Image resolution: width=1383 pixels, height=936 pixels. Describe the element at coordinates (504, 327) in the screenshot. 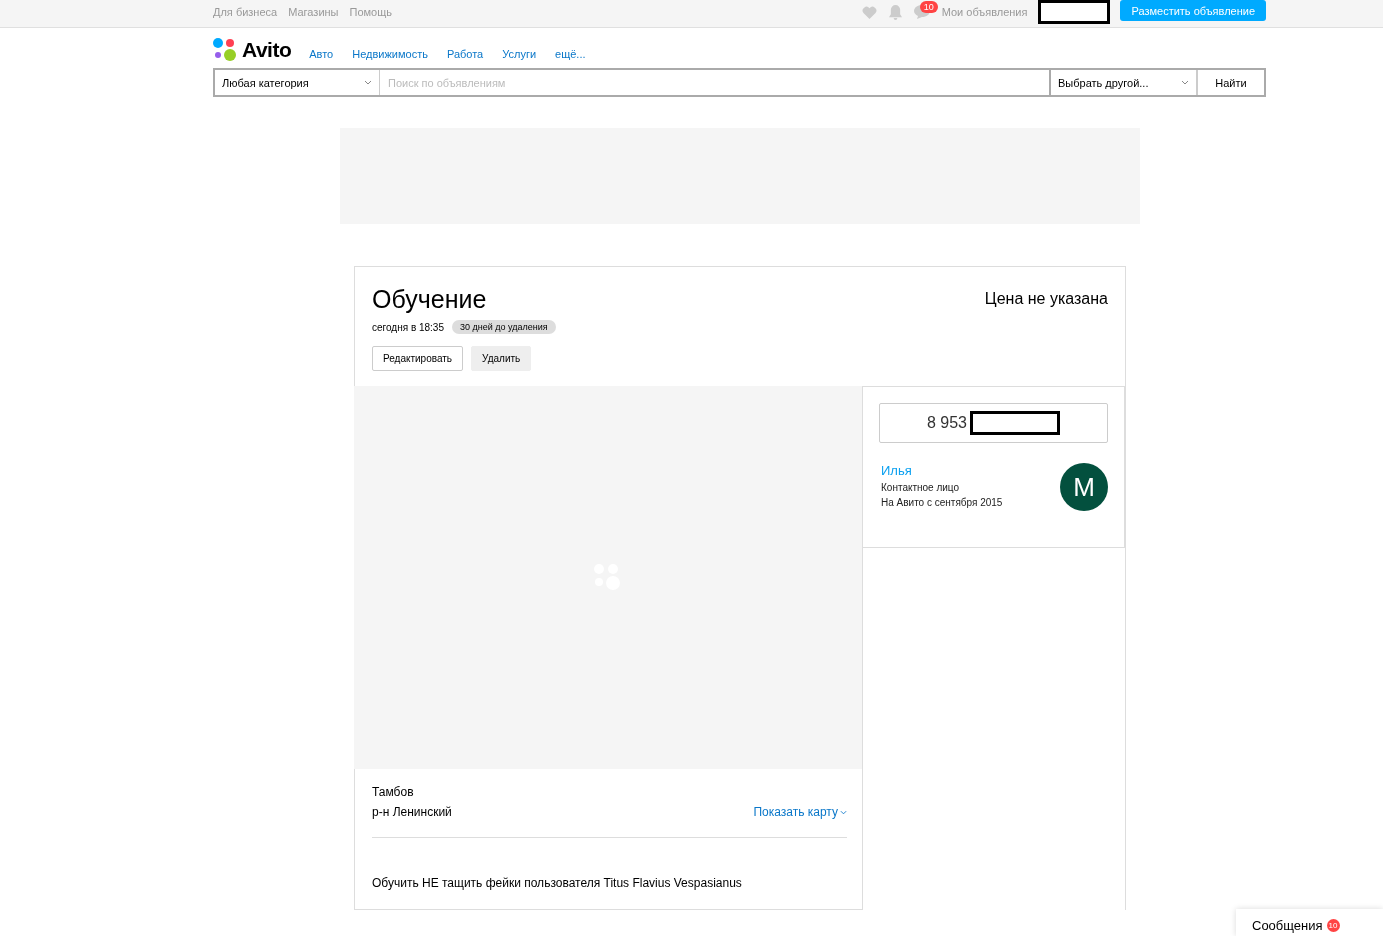

I see `expiry-chip: 30 дней до удаления` at that location.